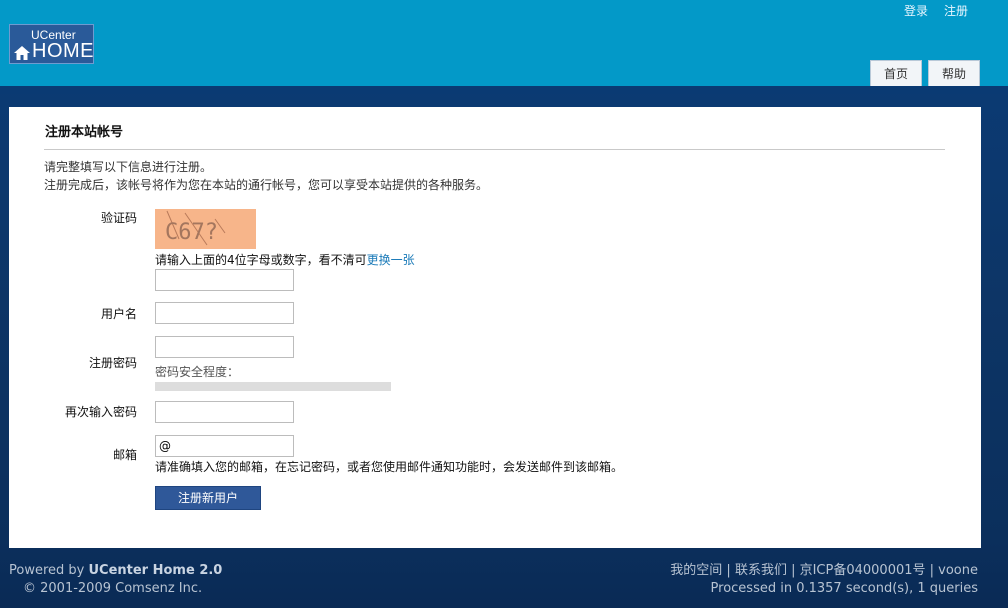  What do you see at coordinates (100, 412) in the screenshot?
I see `confirm-password-label: 再次输入密码` at bounding box center [100, 412].